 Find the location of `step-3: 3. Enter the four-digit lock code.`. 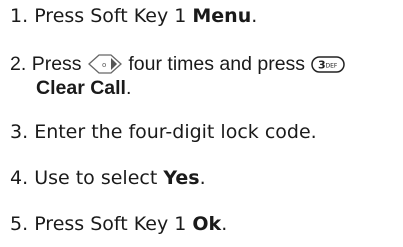

step-3: 3. Enter the four-digit lock code. is located at coordinates (163, 132).